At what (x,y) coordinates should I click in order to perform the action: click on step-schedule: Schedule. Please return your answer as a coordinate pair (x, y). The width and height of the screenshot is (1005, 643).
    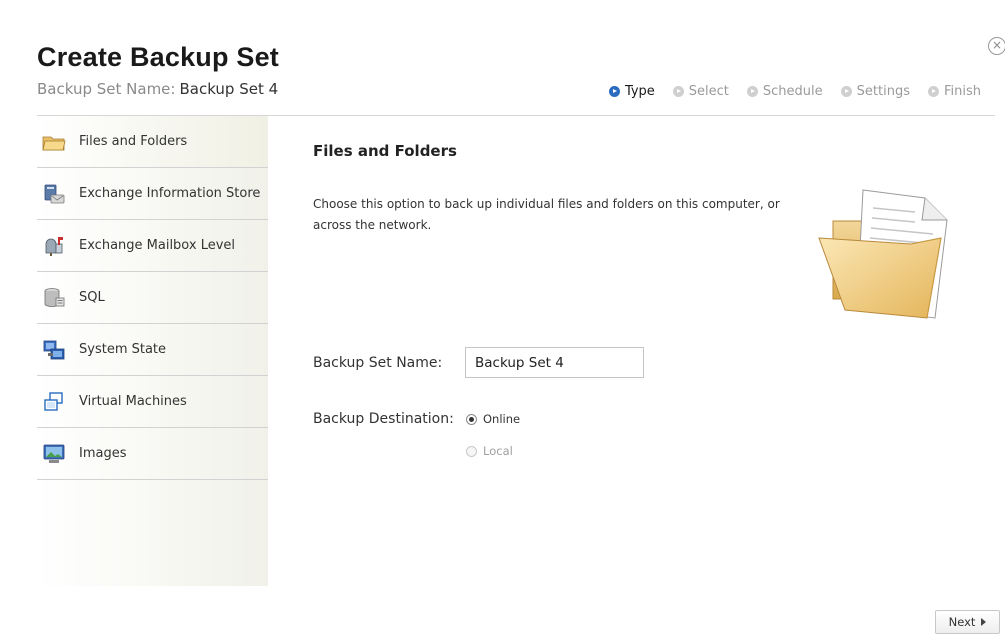
    Looking at the image, I should click on (784, 91).